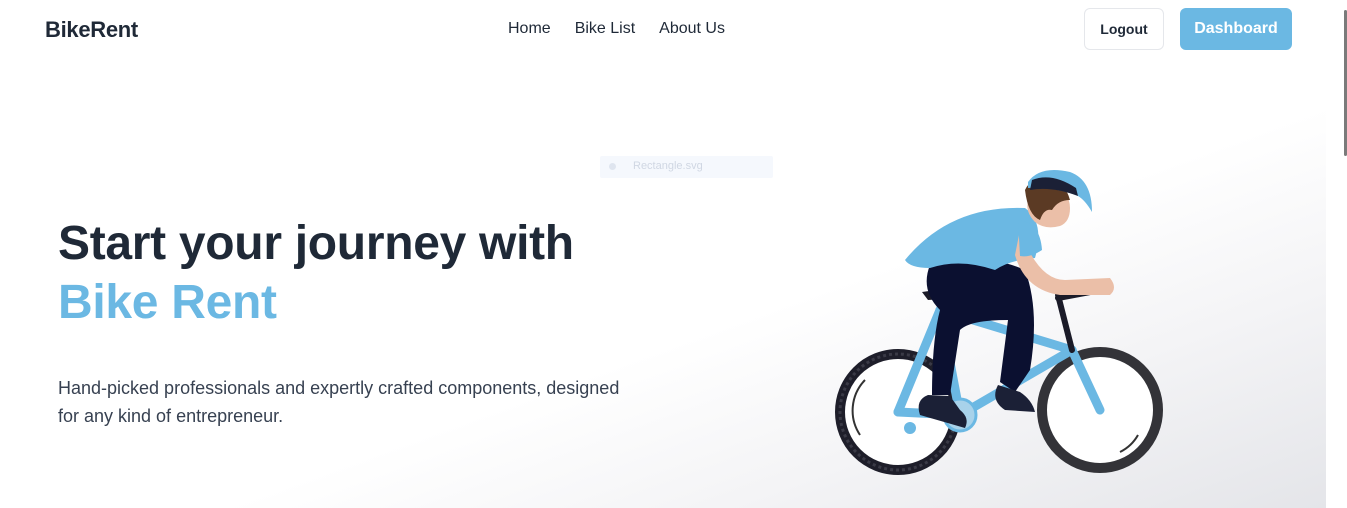 This screenshot has width=1347, height=508. I want to click on rider-sleeve, so click(1030, 238).